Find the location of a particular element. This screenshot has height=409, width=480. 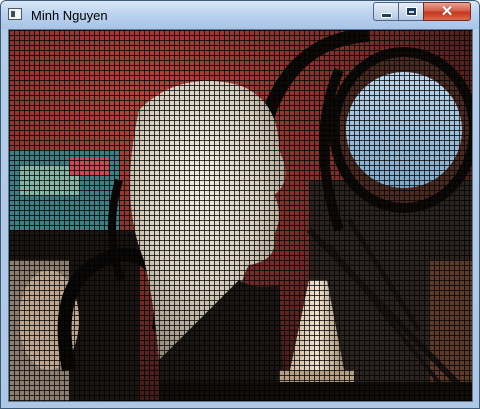

maximize-button is located at coordinates (411, 11).